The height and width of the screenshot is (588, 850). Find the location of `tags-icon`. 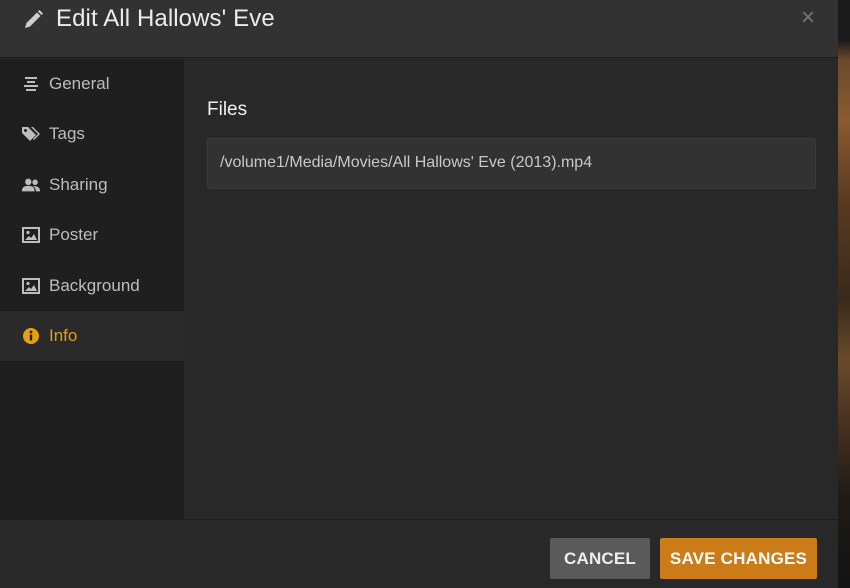

tags-icon is located at coordinates (31, 134).